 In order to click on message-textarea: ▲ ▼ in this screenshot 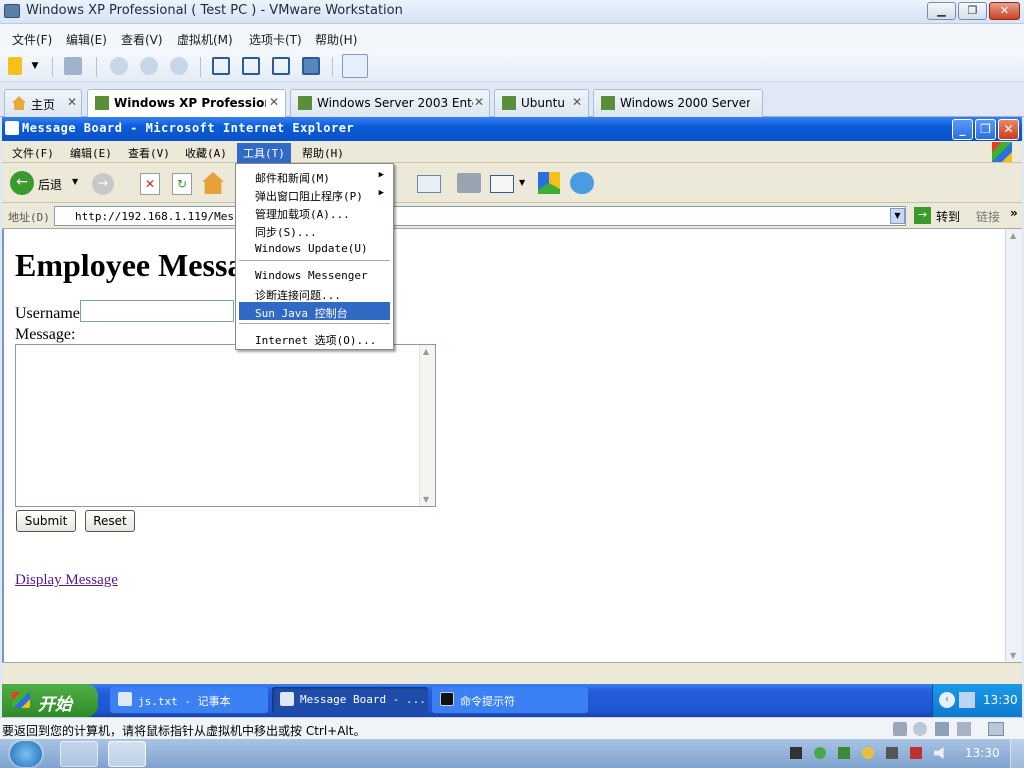, I will do `click(225, 425)`.